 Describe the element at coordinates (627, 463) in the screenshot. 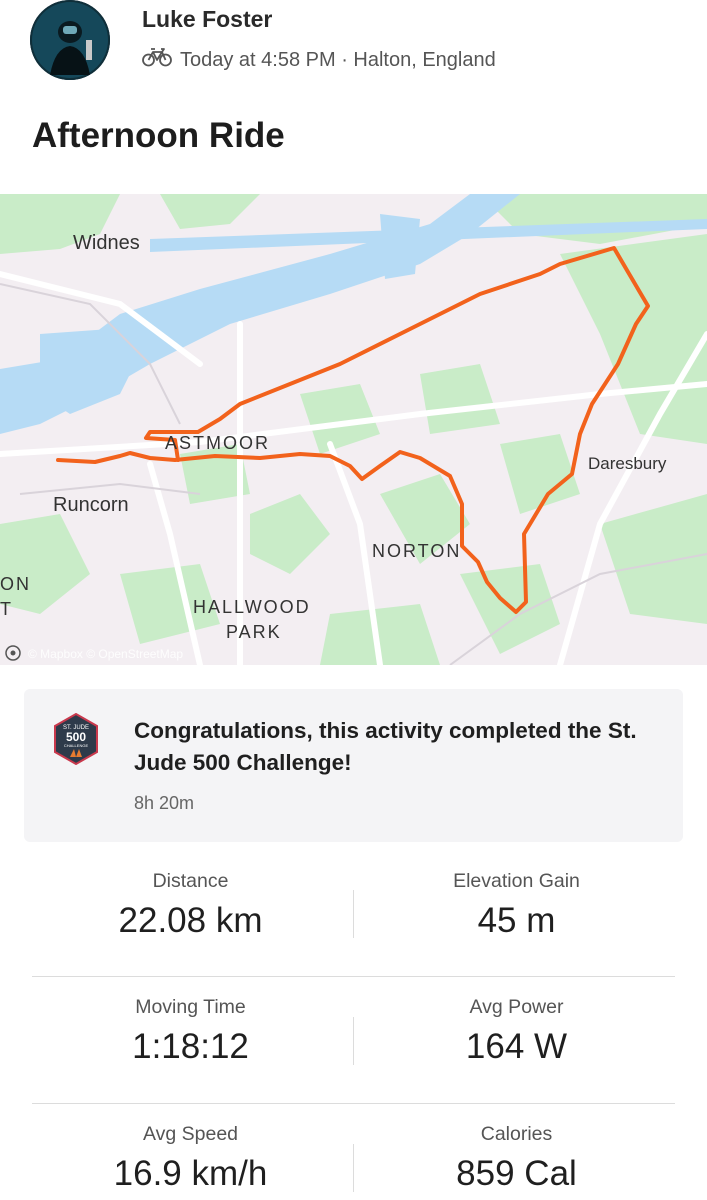

I see `map-label-daresbury: Daresbury` at that location.